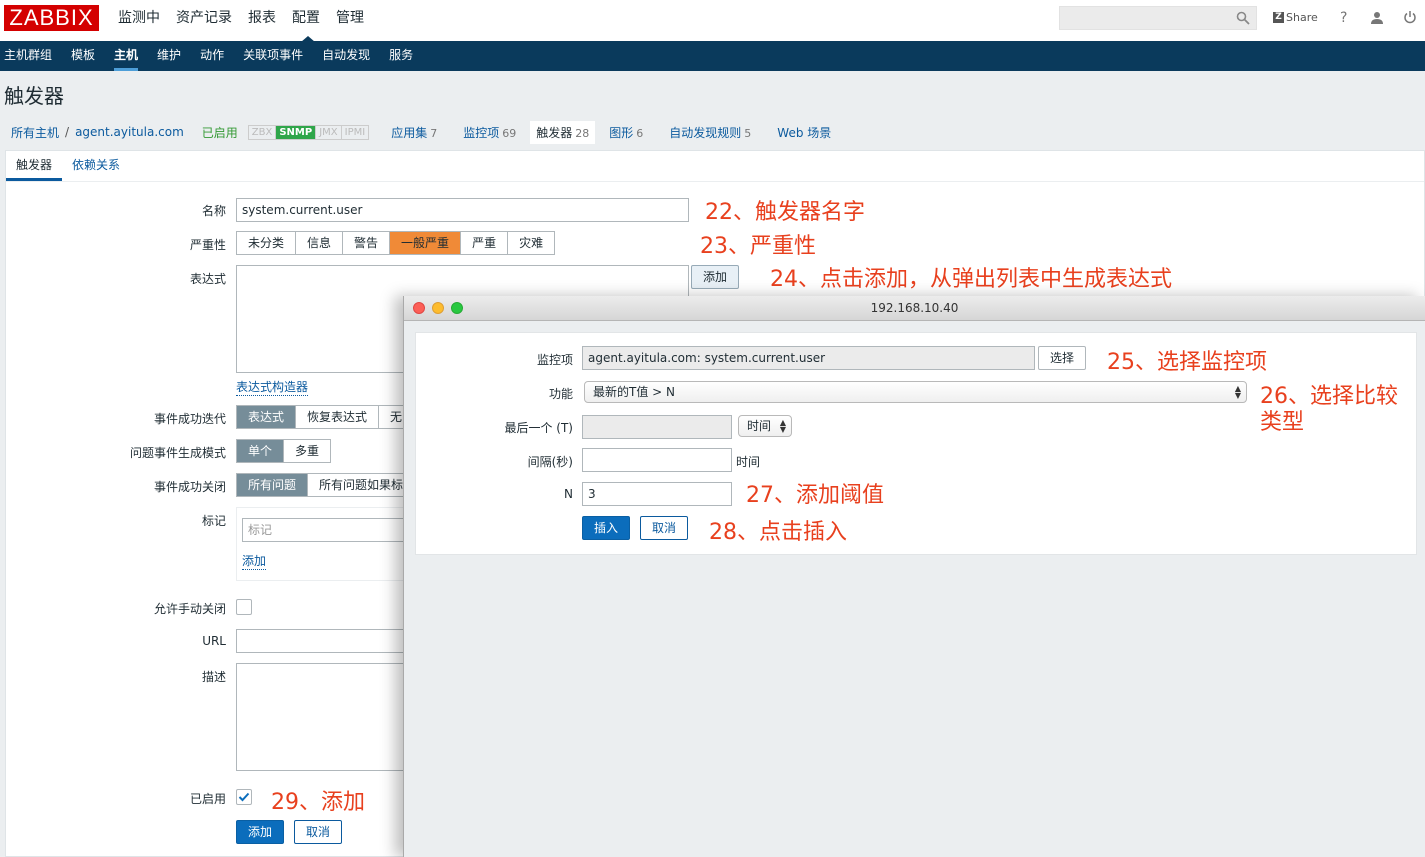  I want to click on badge-jmx: JMX, so click(329, 132).